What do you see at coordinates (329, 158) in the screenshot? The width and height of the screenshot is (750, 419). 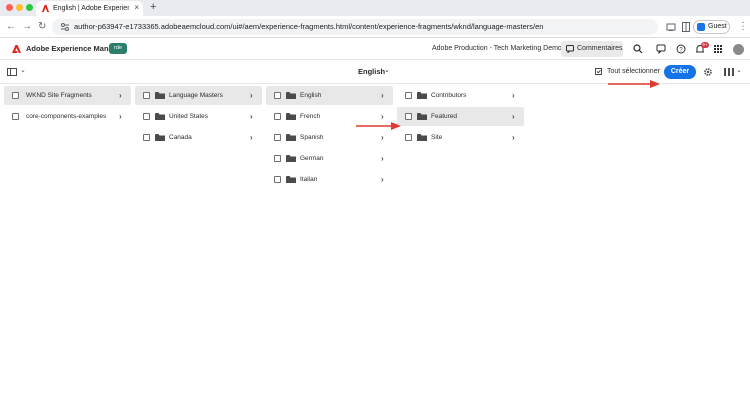 I see `column-item: German ›` at bounding box center [329, 158].